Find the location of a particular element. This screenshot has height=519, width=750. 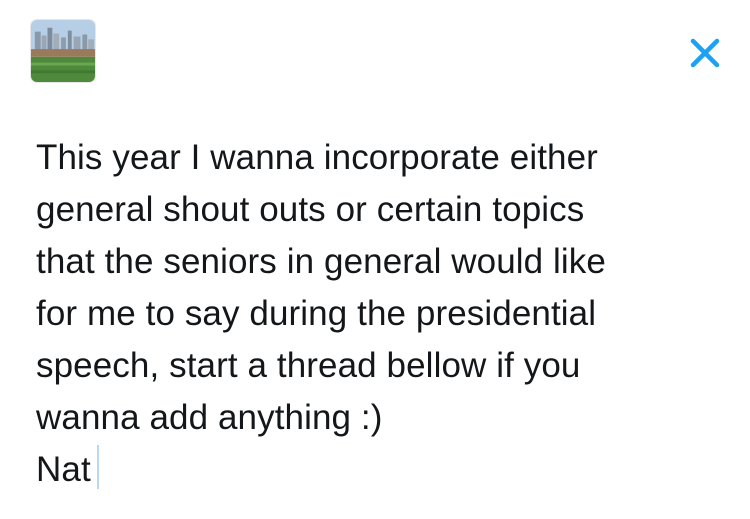

compose-text-line: wanna add anything :) is located at coordinates (209, 417).